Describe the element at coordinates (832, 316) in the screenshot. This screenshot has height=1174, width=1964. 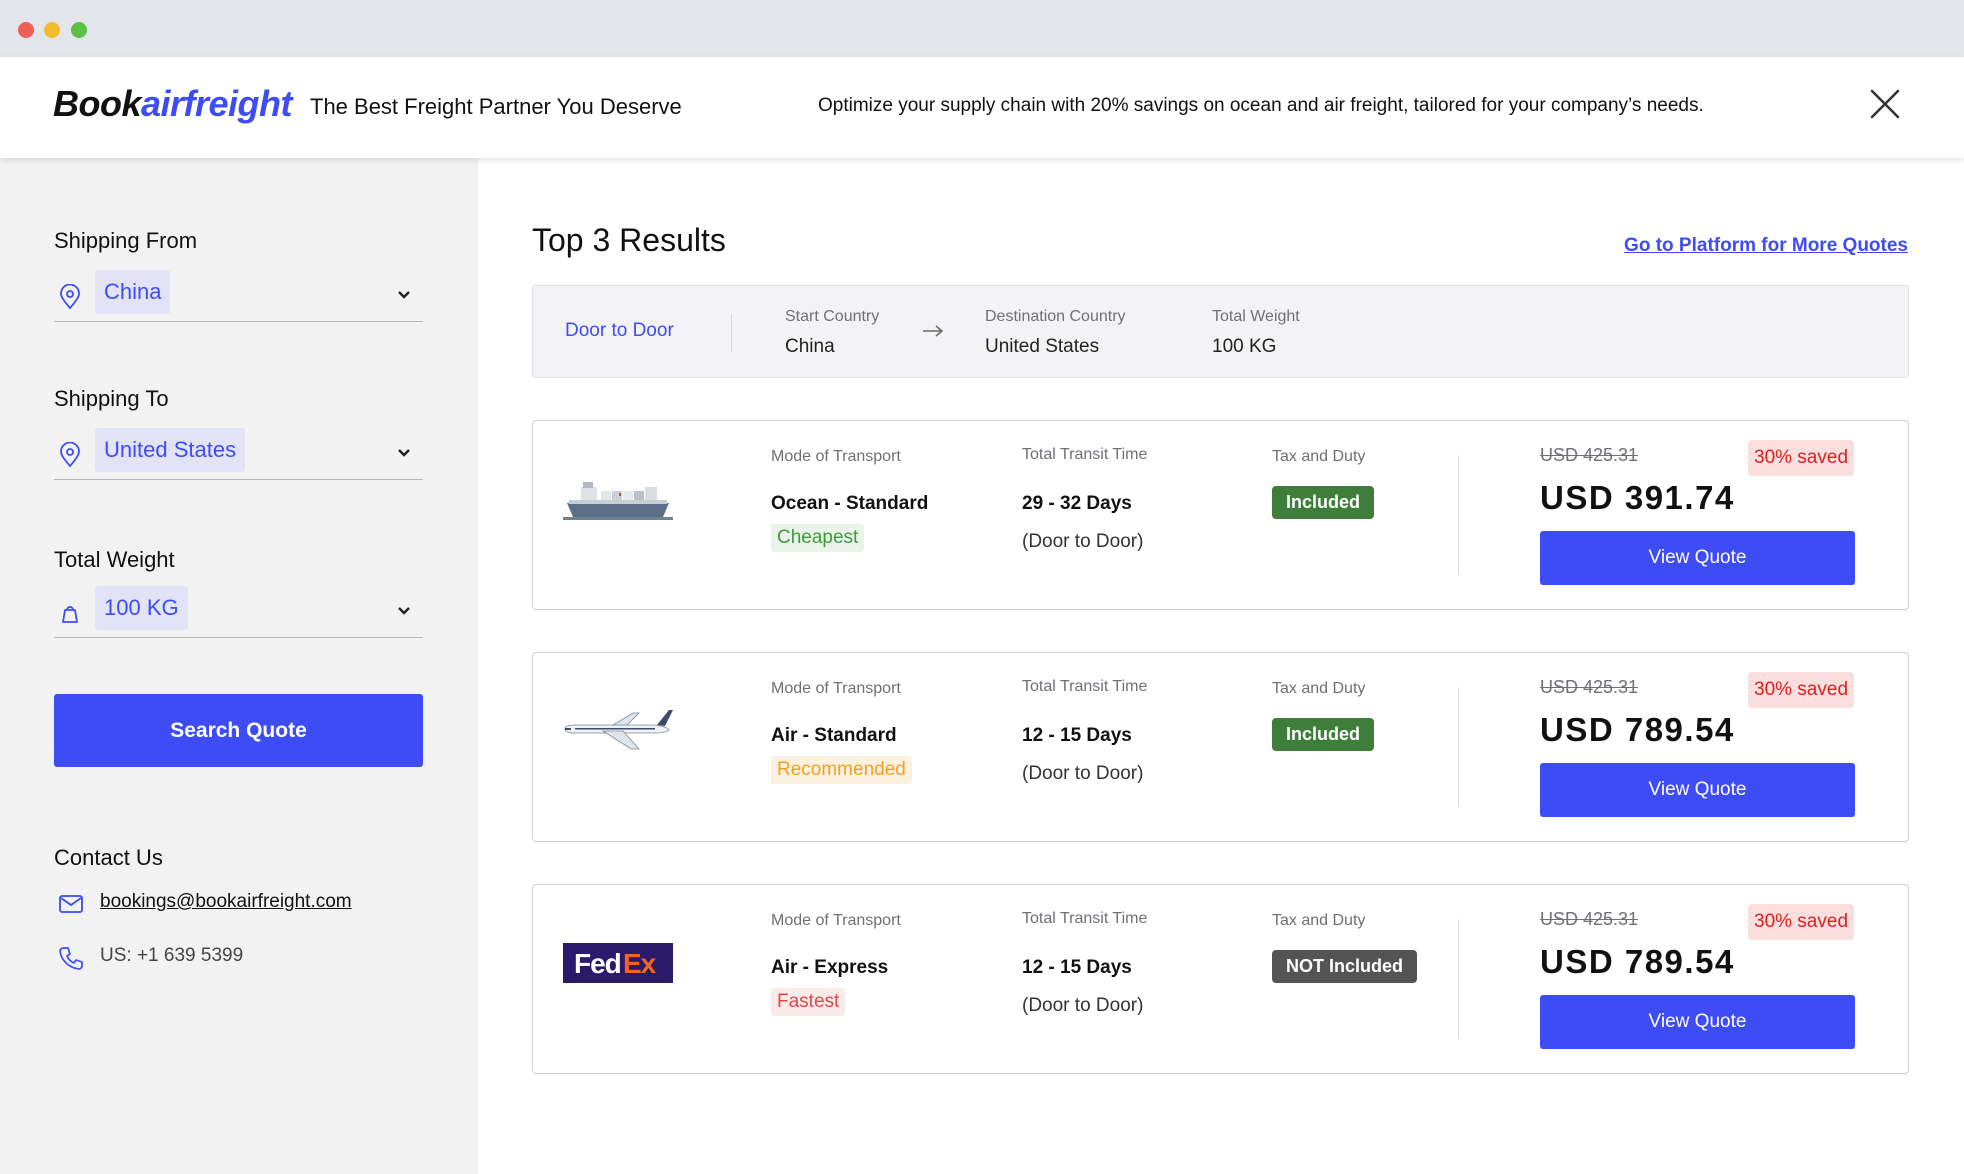
I see `start-country-label: Start Country` at that location.